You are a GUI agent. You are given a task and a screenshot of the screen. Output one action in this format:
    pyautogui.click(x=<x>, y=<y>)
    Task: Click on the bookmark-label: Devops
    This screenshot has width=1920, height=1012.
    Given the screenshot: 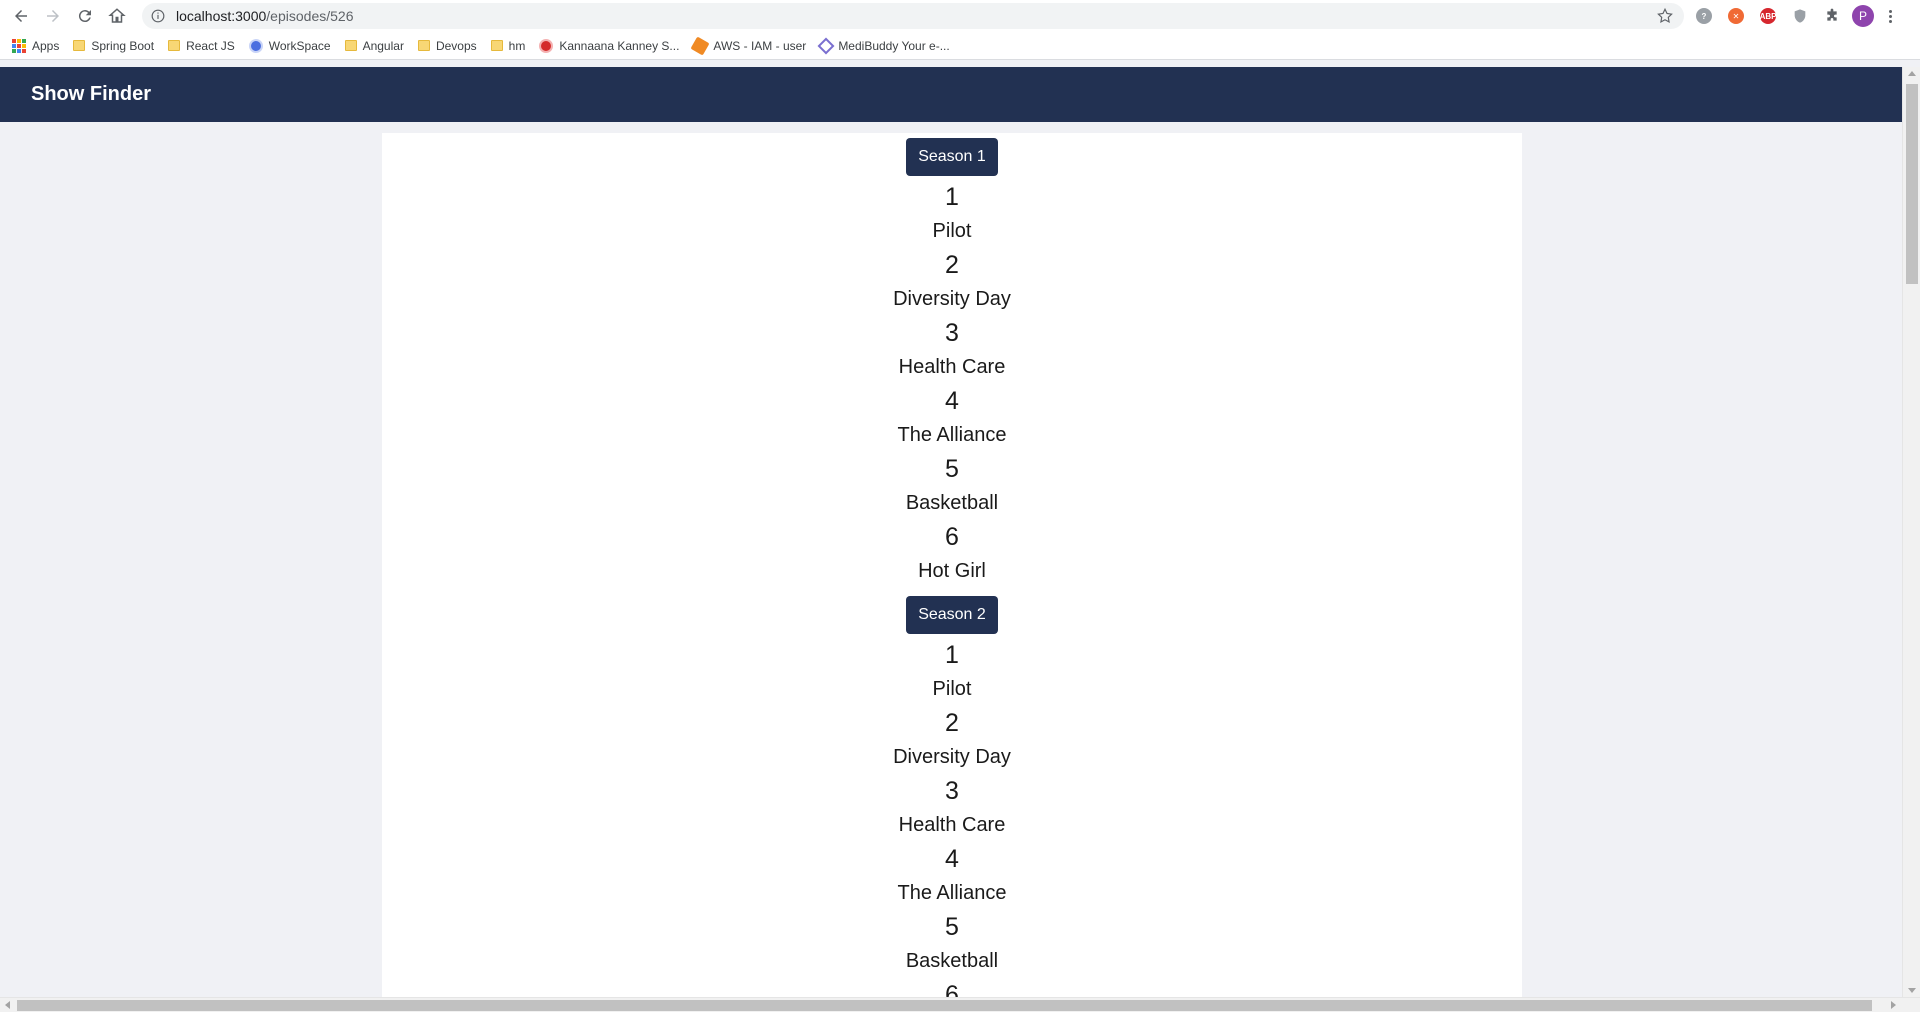 What is the action you would take?
    pyautogui.click(x=456, y=45)
    